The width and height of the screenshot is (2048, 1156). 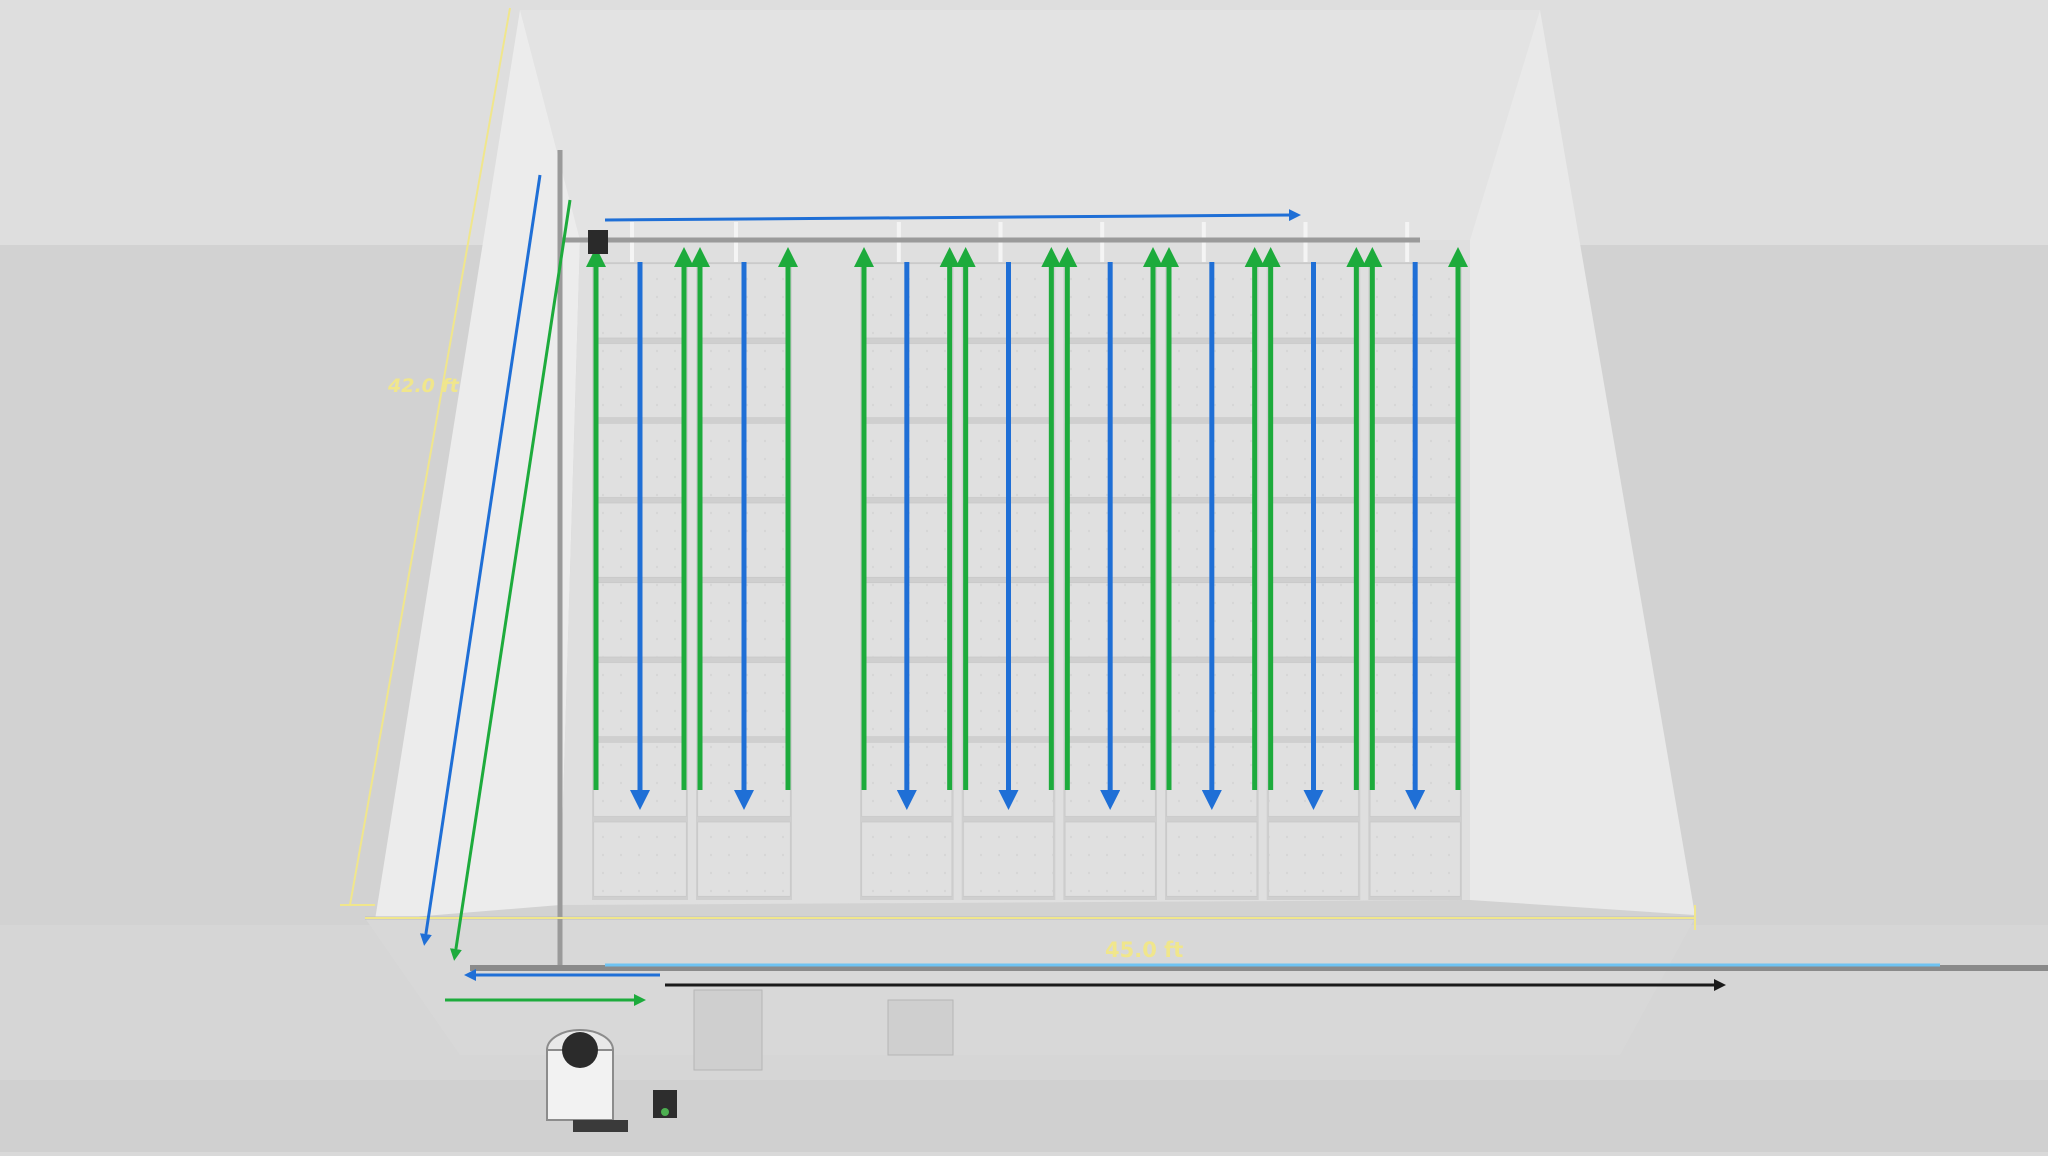 What do you see at coordinates (580, 1050) in the screenshot?
I see `tank-lid` at bounding box center [580, 1050].